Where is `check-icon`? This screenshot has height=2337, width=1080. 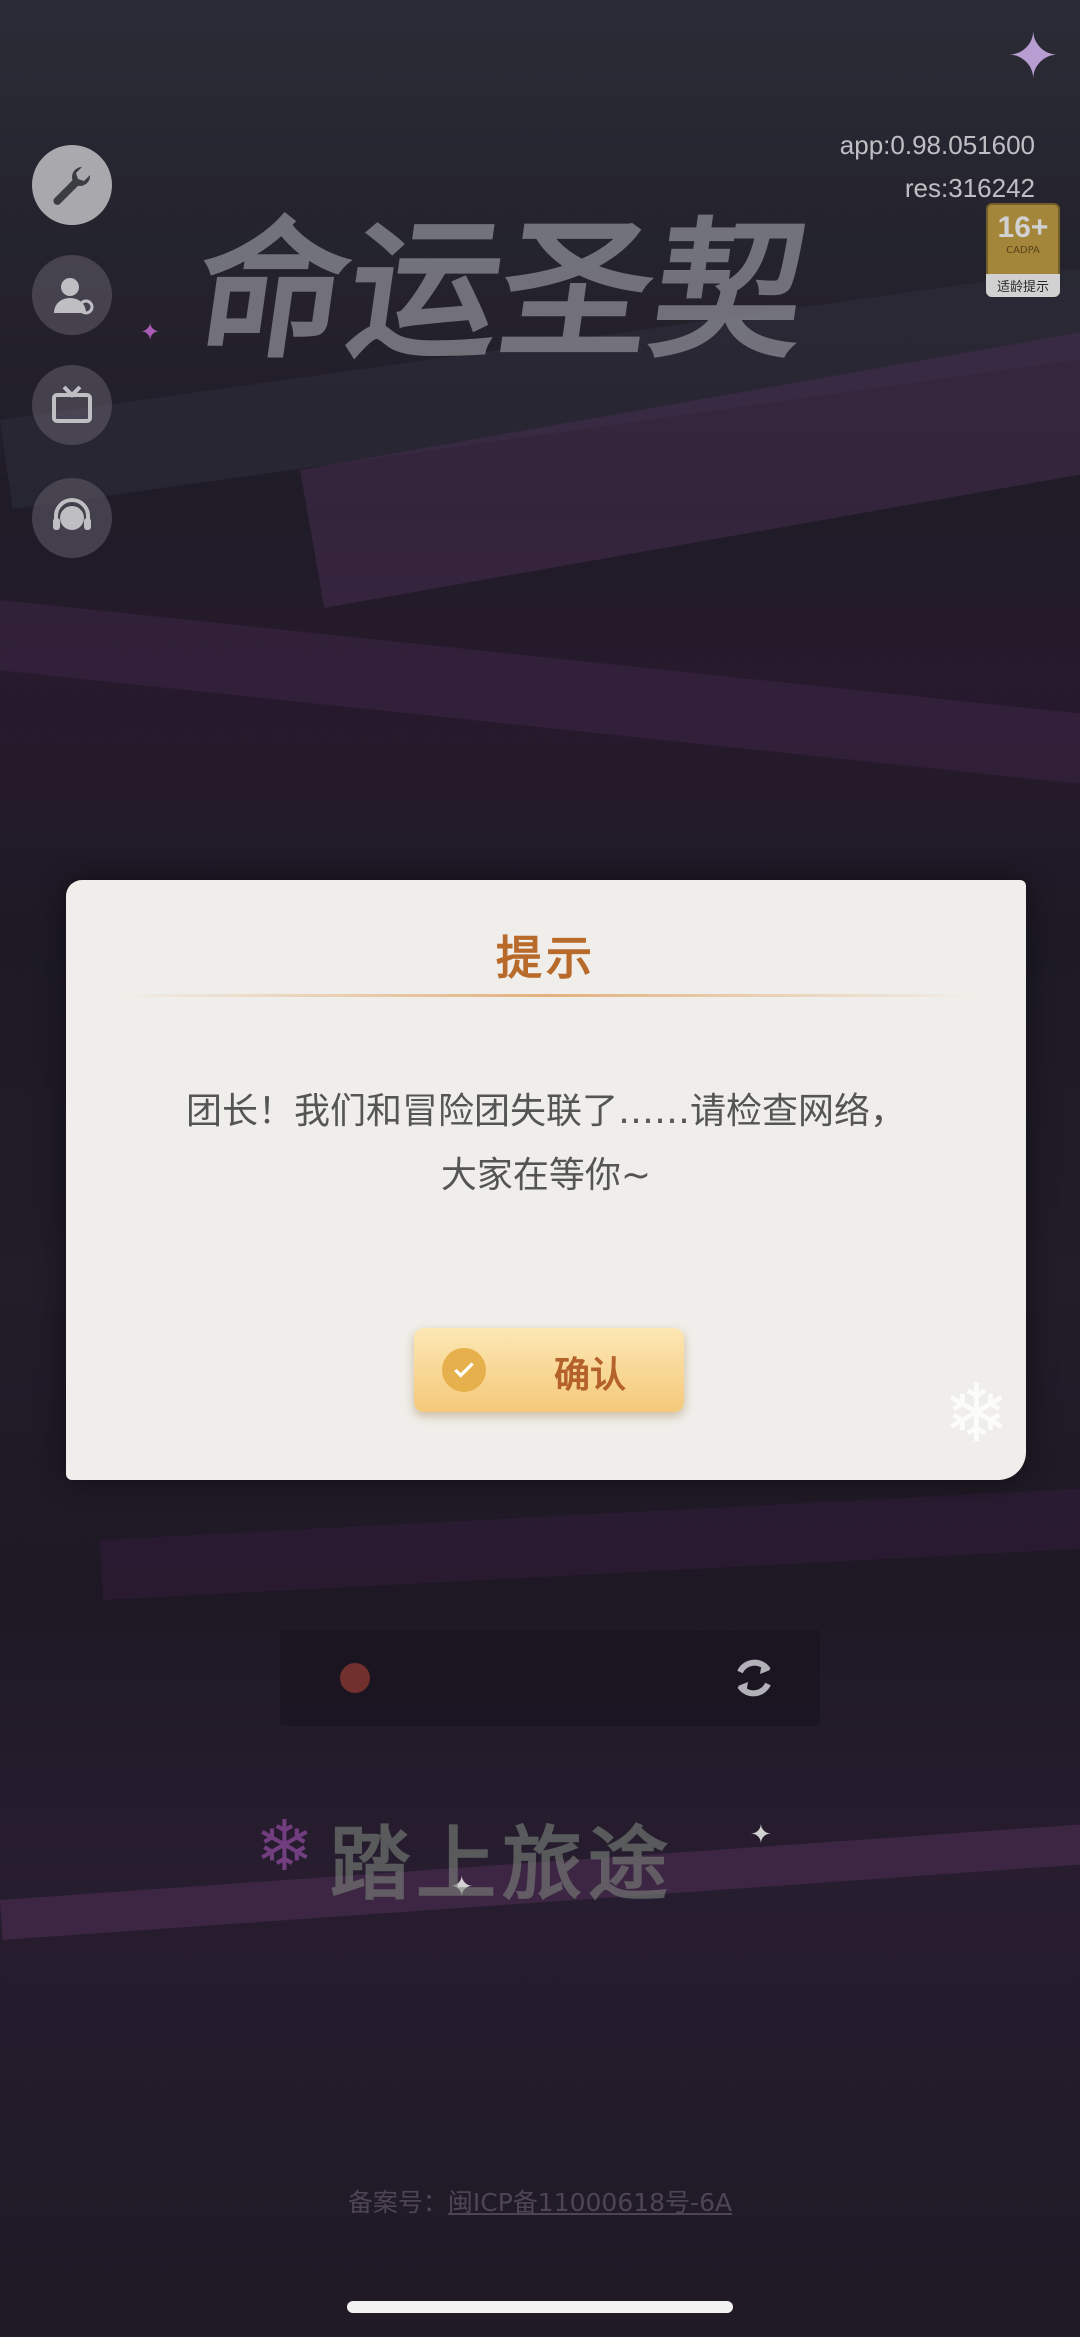
check-icon is located at coordinates (464, 1370).